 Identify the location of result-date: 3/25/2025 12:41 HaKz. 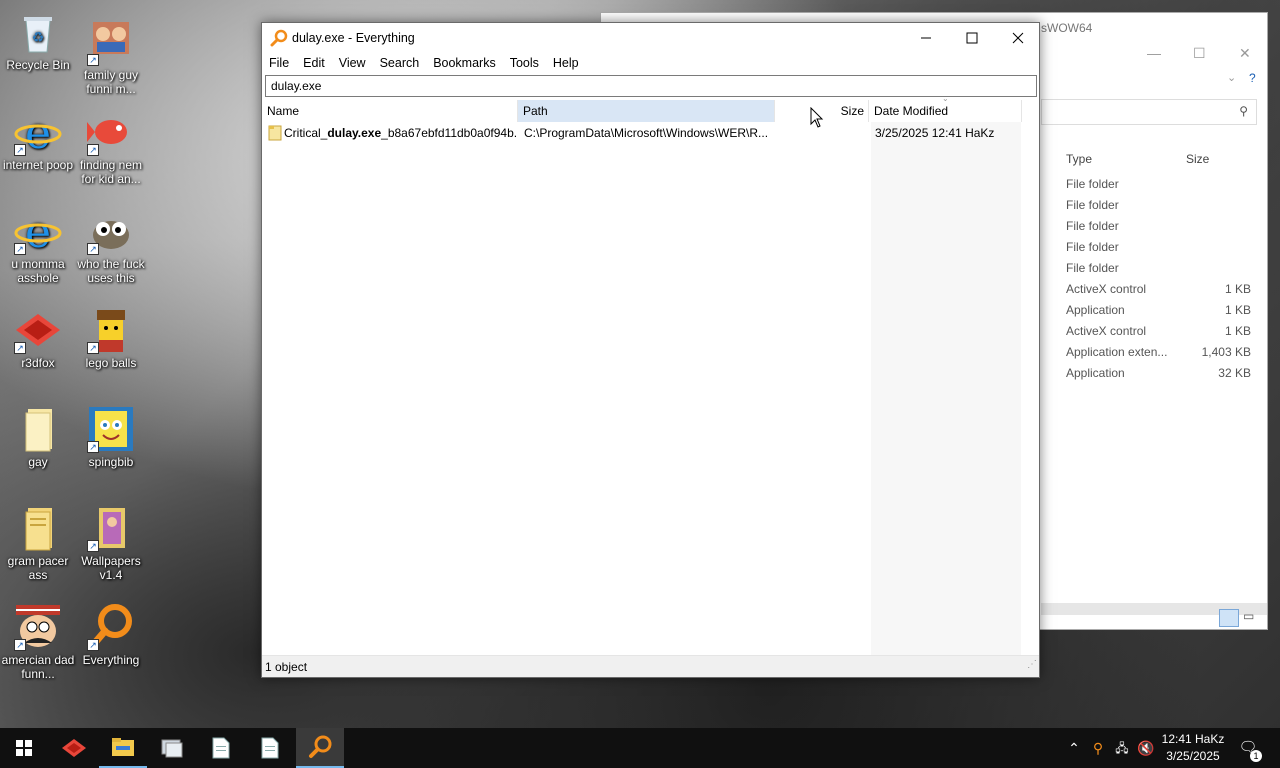
(935, 133).